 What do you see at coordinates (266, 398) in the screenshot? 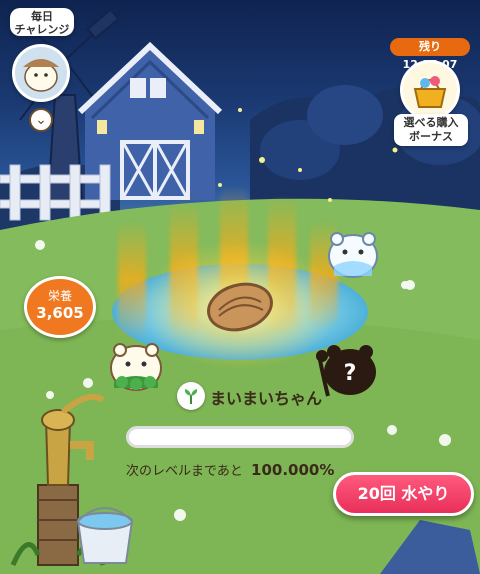
I see `plant-name: まいまいちゃん` at bounding box center [266, 398].